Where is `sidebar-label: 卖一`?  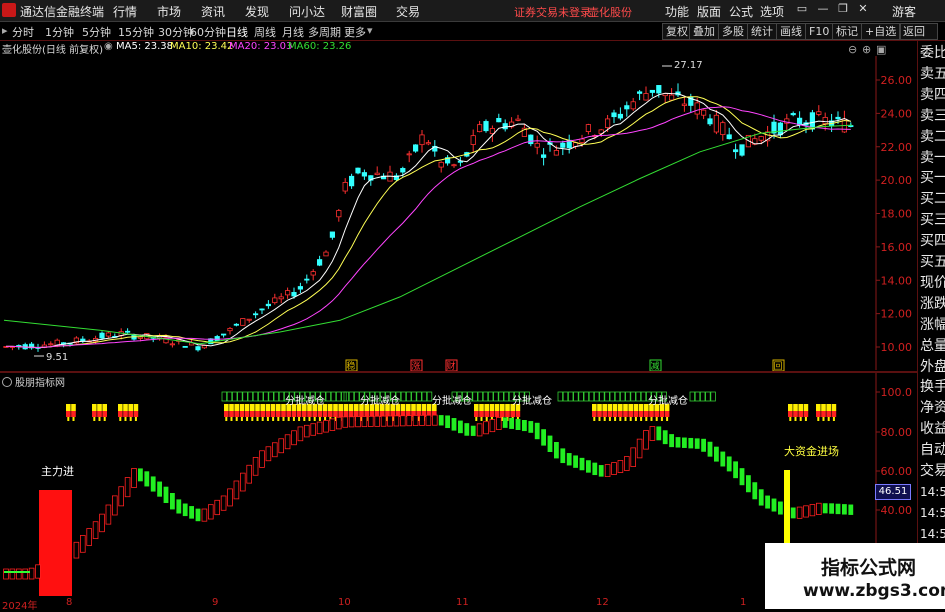 sidebar-label: 卖一 is located at coordinates (932, 157).